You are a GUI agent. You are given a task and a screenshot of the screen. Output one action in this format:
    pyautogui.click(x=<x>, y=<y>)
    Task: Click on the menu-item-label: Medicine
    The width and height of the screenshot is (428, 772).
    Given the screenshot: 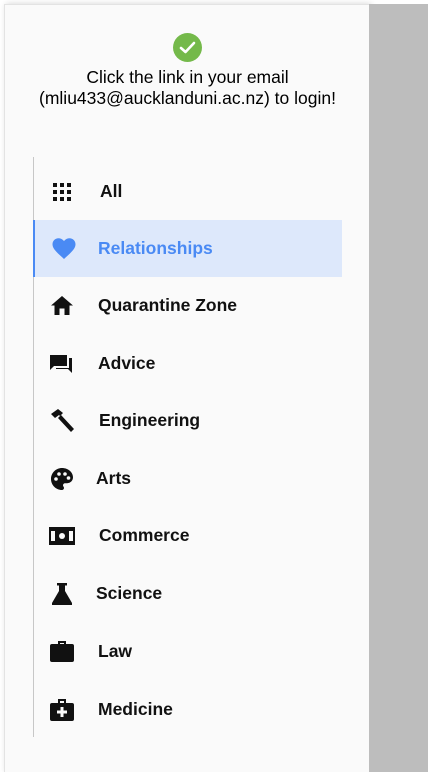 What is the action you would take?
    pyautogui.click(x=135, y=709)
    